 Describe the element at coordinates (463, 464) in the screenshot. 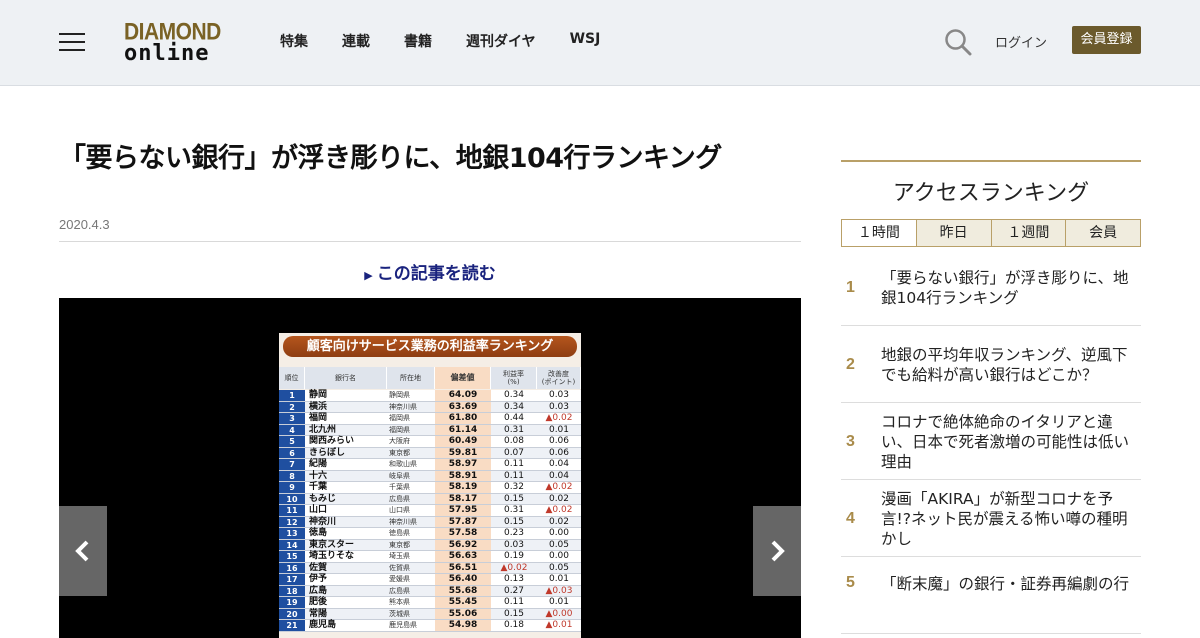

I see `row-deviation: 58.97` at that location.